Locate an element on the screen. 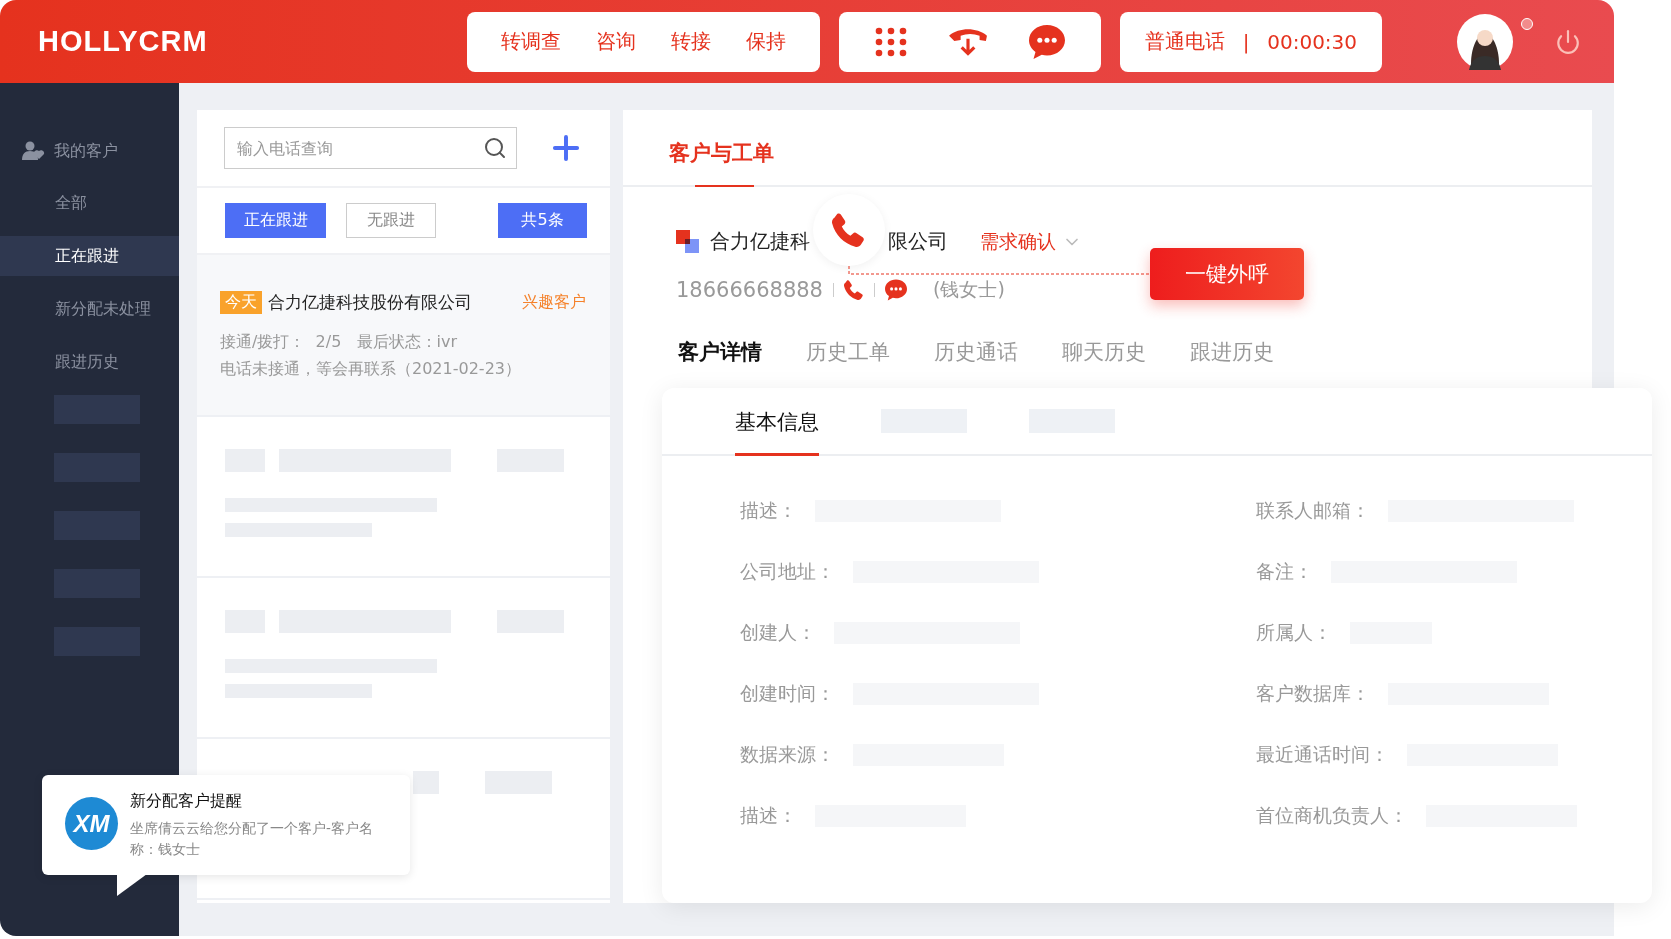 The height and width of the screenshot is (939, 1671). customers-icon is located at coordinates (34, 151).